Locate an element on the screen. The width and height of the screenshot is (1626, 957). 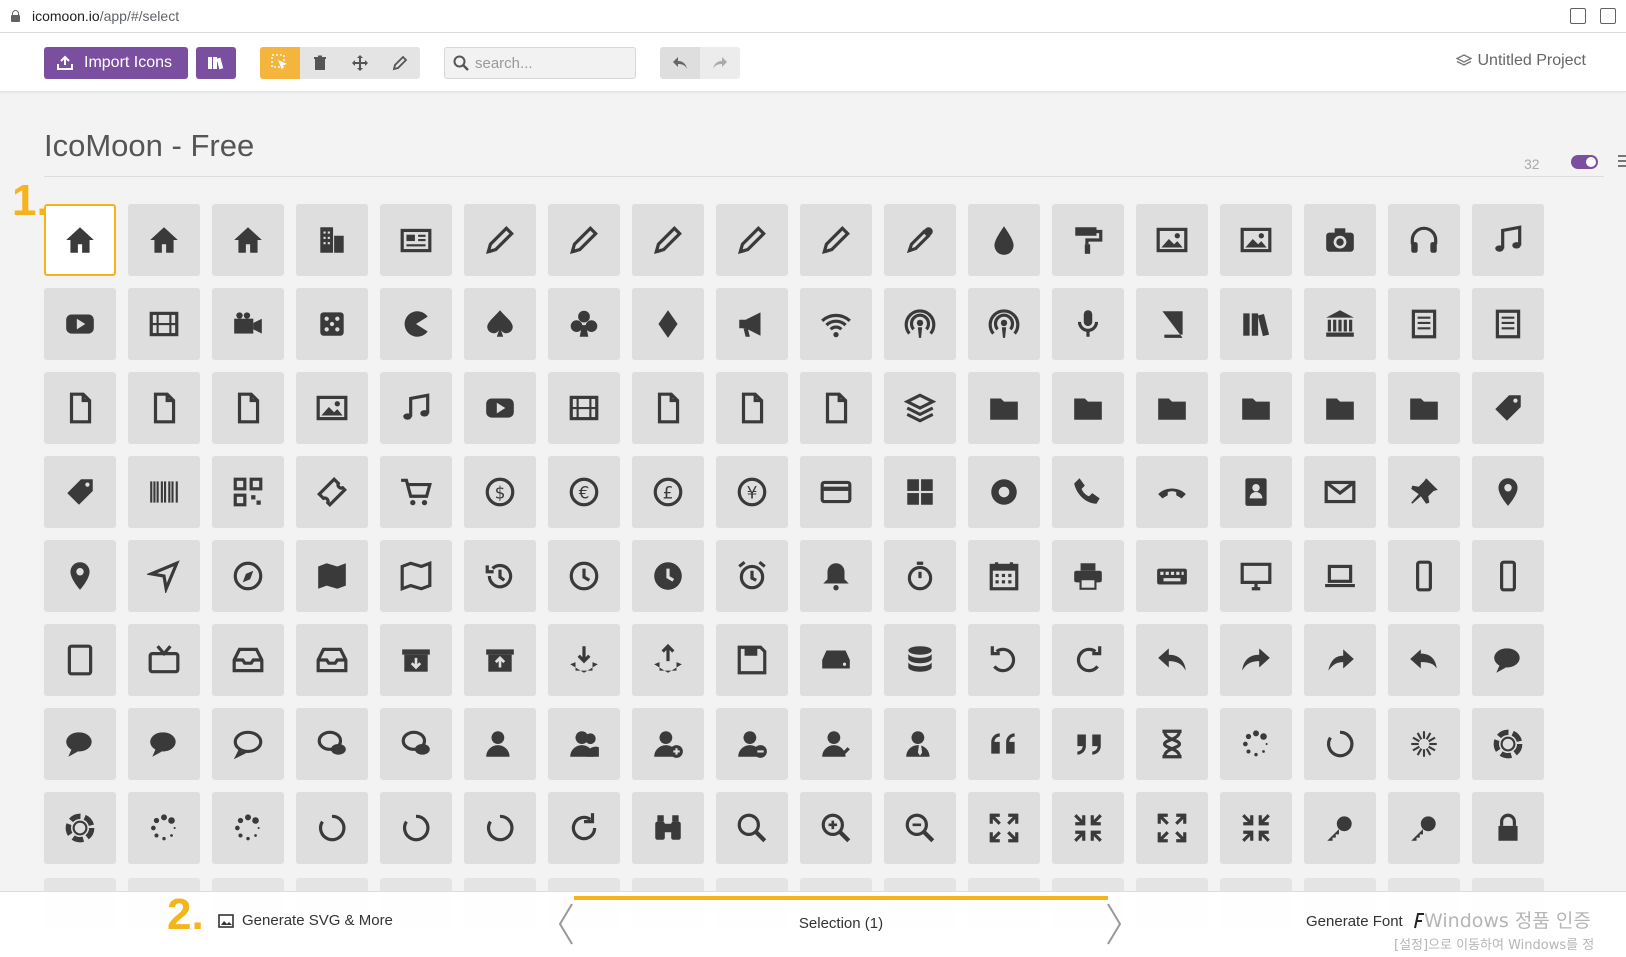
icon-tile-ticket is located at coordinates (332, 492).